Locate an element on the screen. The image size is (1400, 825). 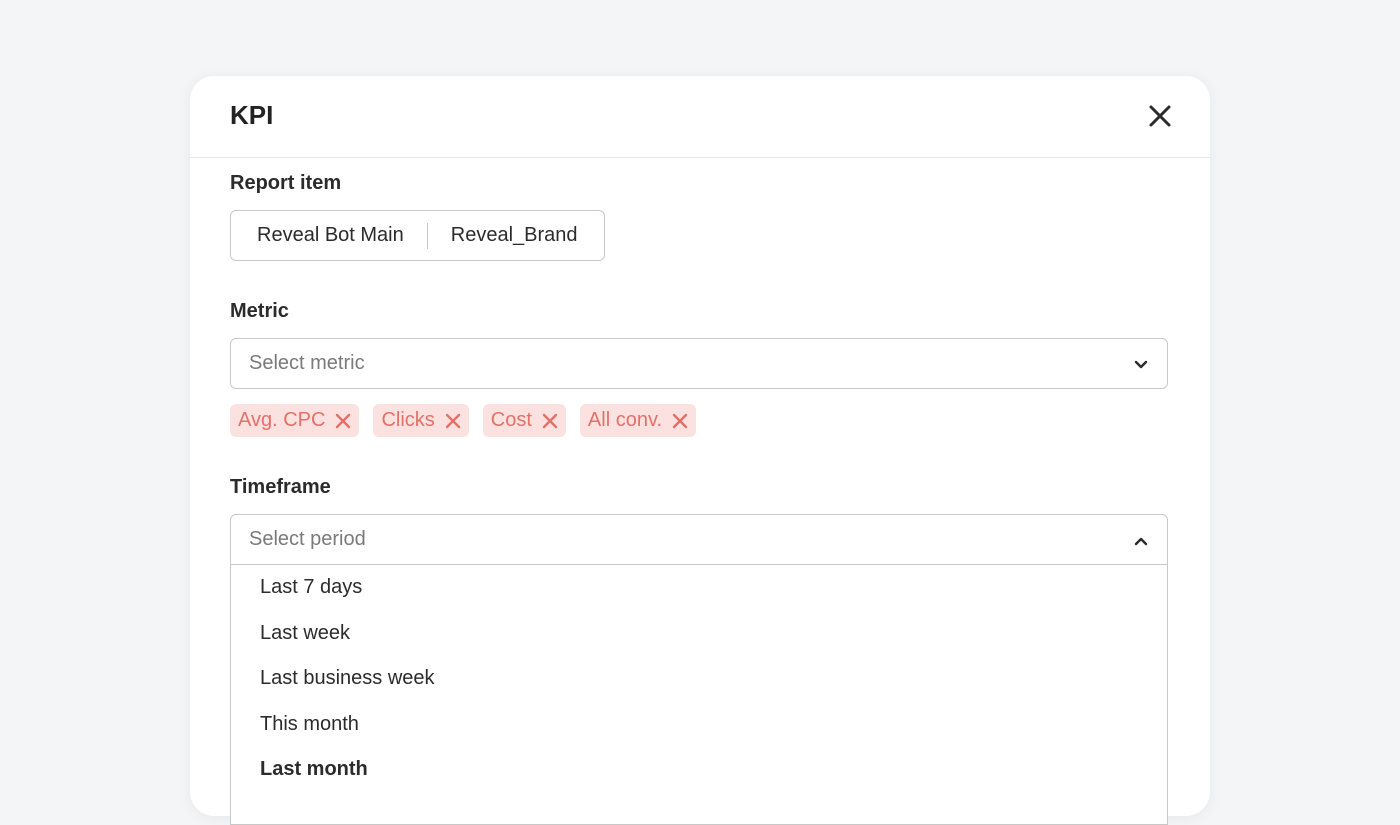
timeframe-option-last-month: Last month is located at coordinates (699, 770).